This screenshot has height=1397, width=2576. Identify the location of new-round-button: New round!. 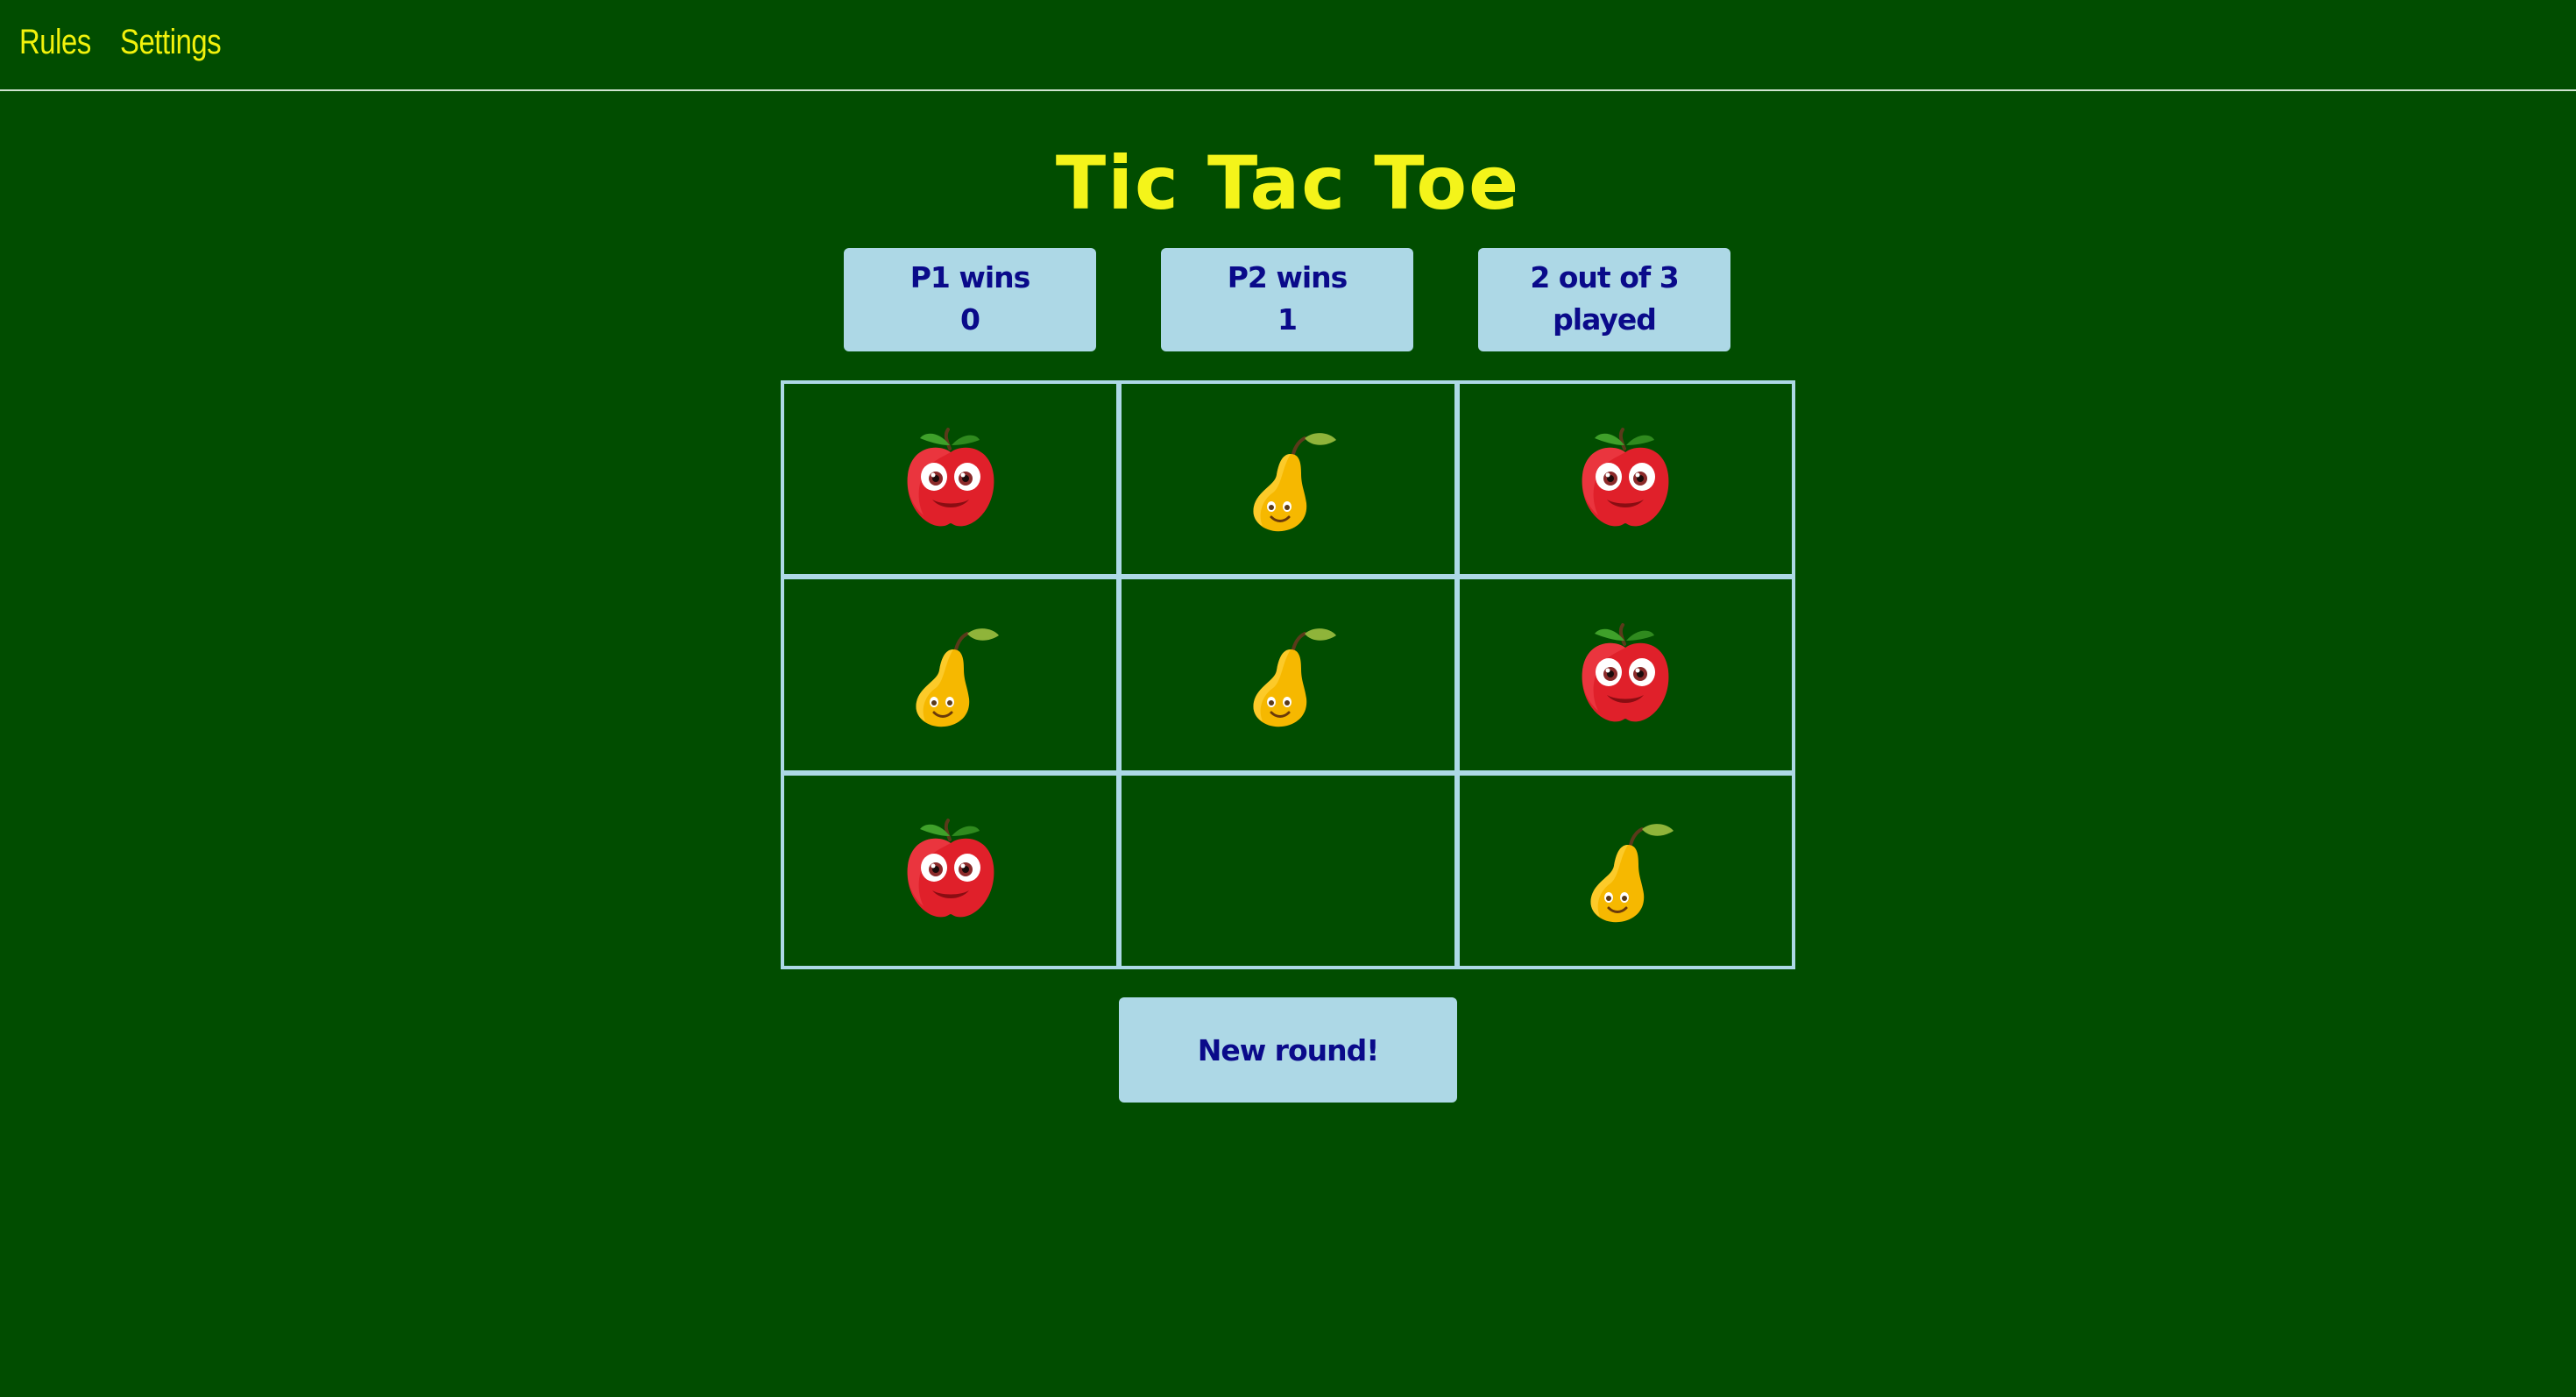
(1288, 1050).